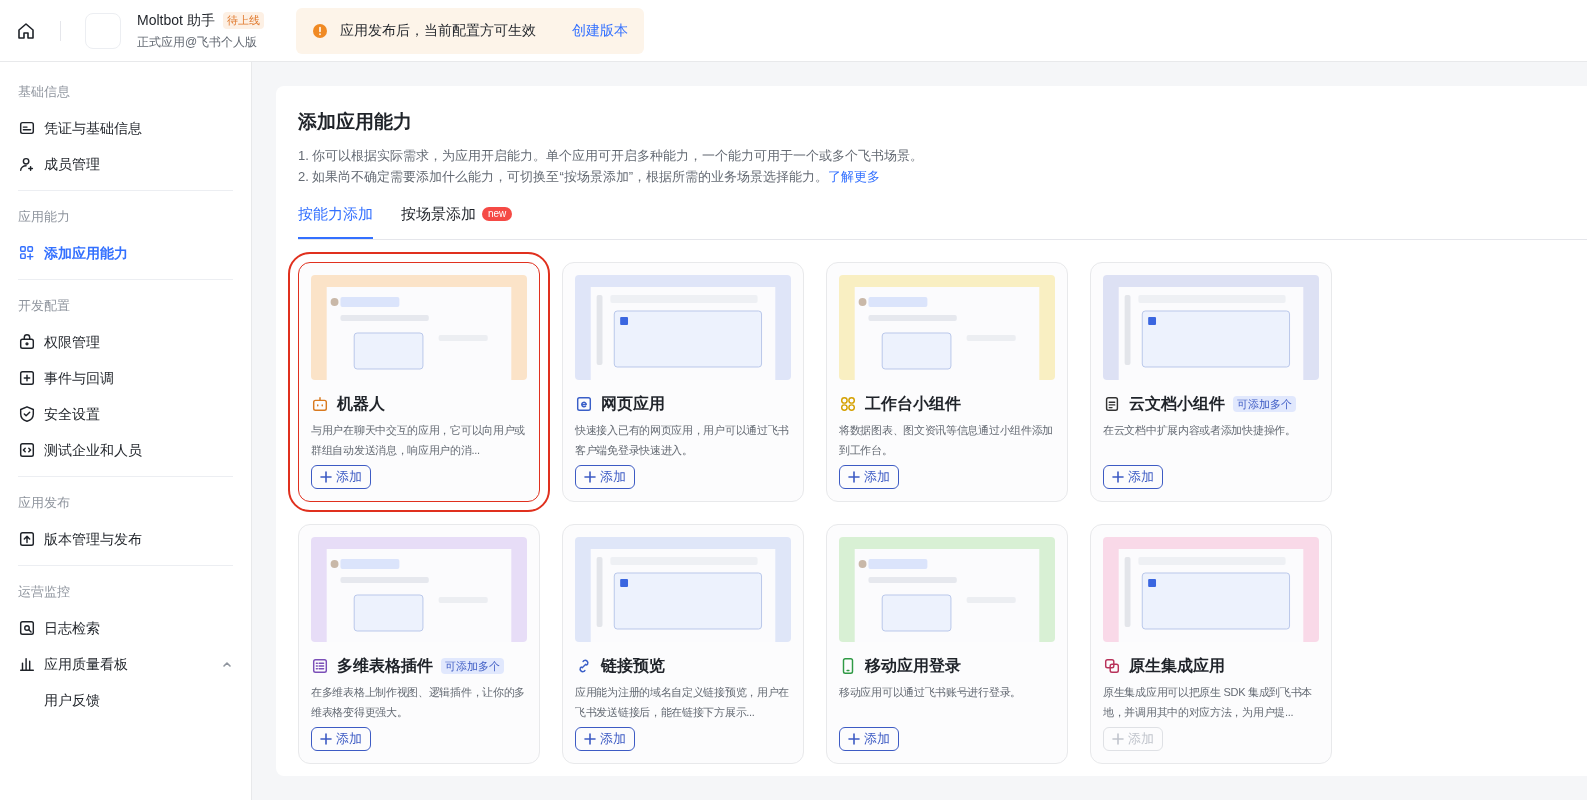 The image size is (1587, 800). I want to click on section-heading: 开发配置, so click(44, 306).